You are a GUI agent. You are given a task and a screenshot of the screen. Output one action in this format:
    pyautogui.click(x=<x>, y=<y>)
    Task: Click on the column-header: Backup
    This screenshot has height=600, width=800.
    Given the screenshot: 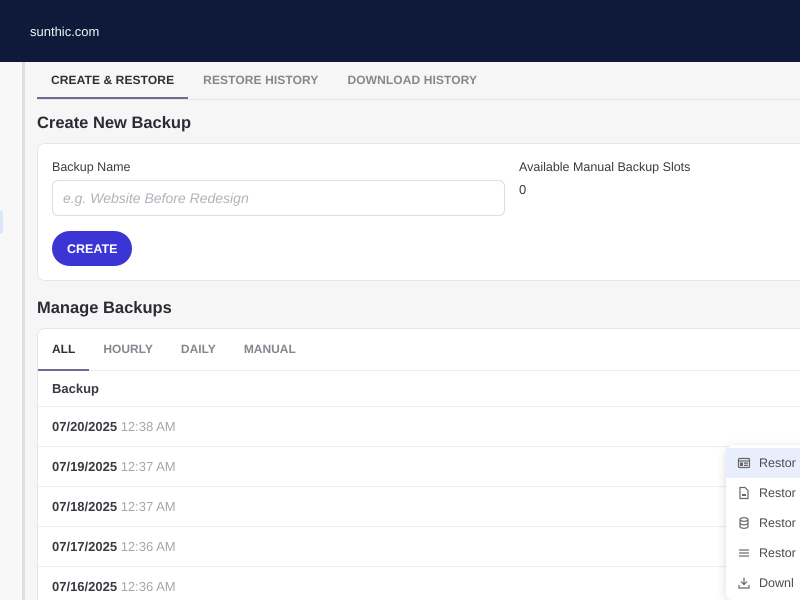 What is the action you would take?
    pyautogui.click(x=75, y=388)
    